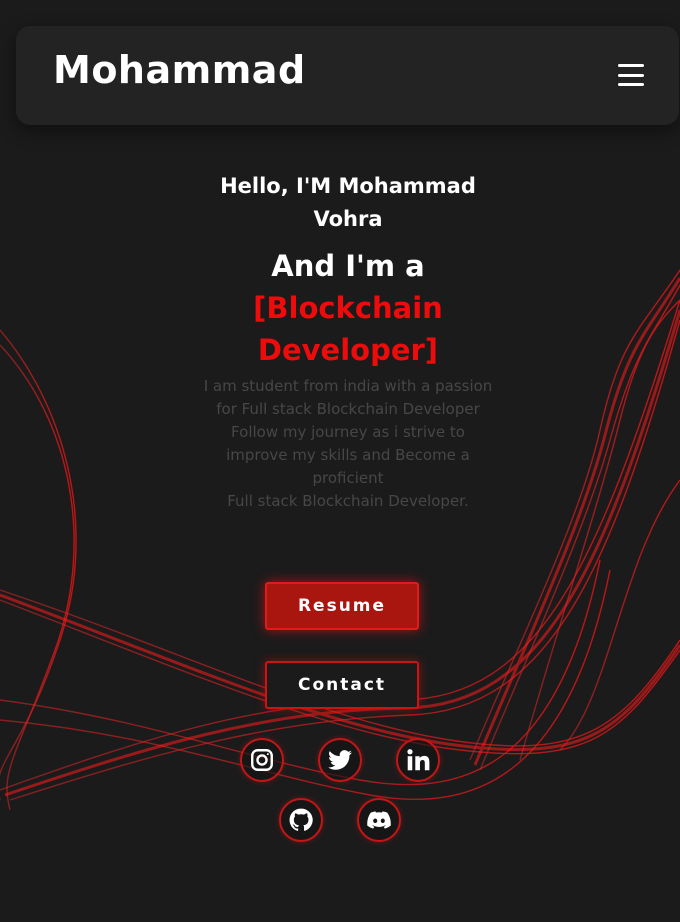  I want to click on linkedin-icon, so click(418, 760).